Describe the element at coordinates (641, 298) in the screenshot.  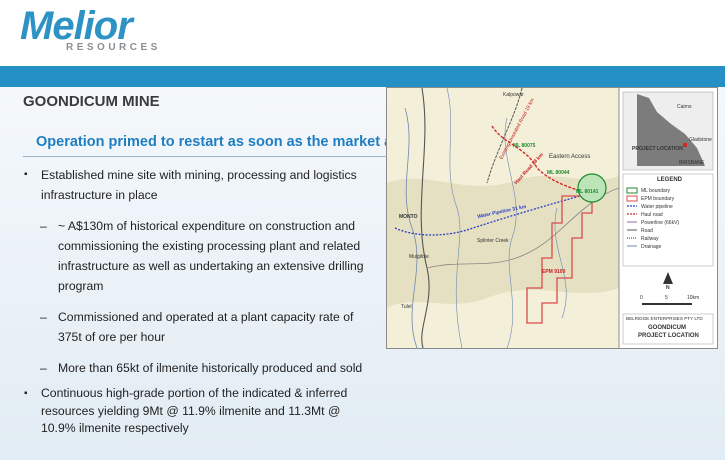
I see `scale-label: 0` at that location.